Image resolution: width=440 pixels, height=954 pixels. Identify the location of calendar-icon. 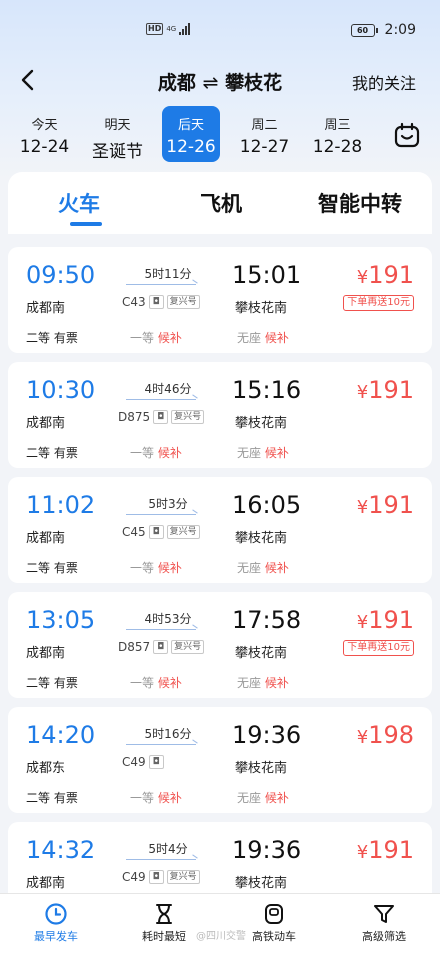
(407, 135).